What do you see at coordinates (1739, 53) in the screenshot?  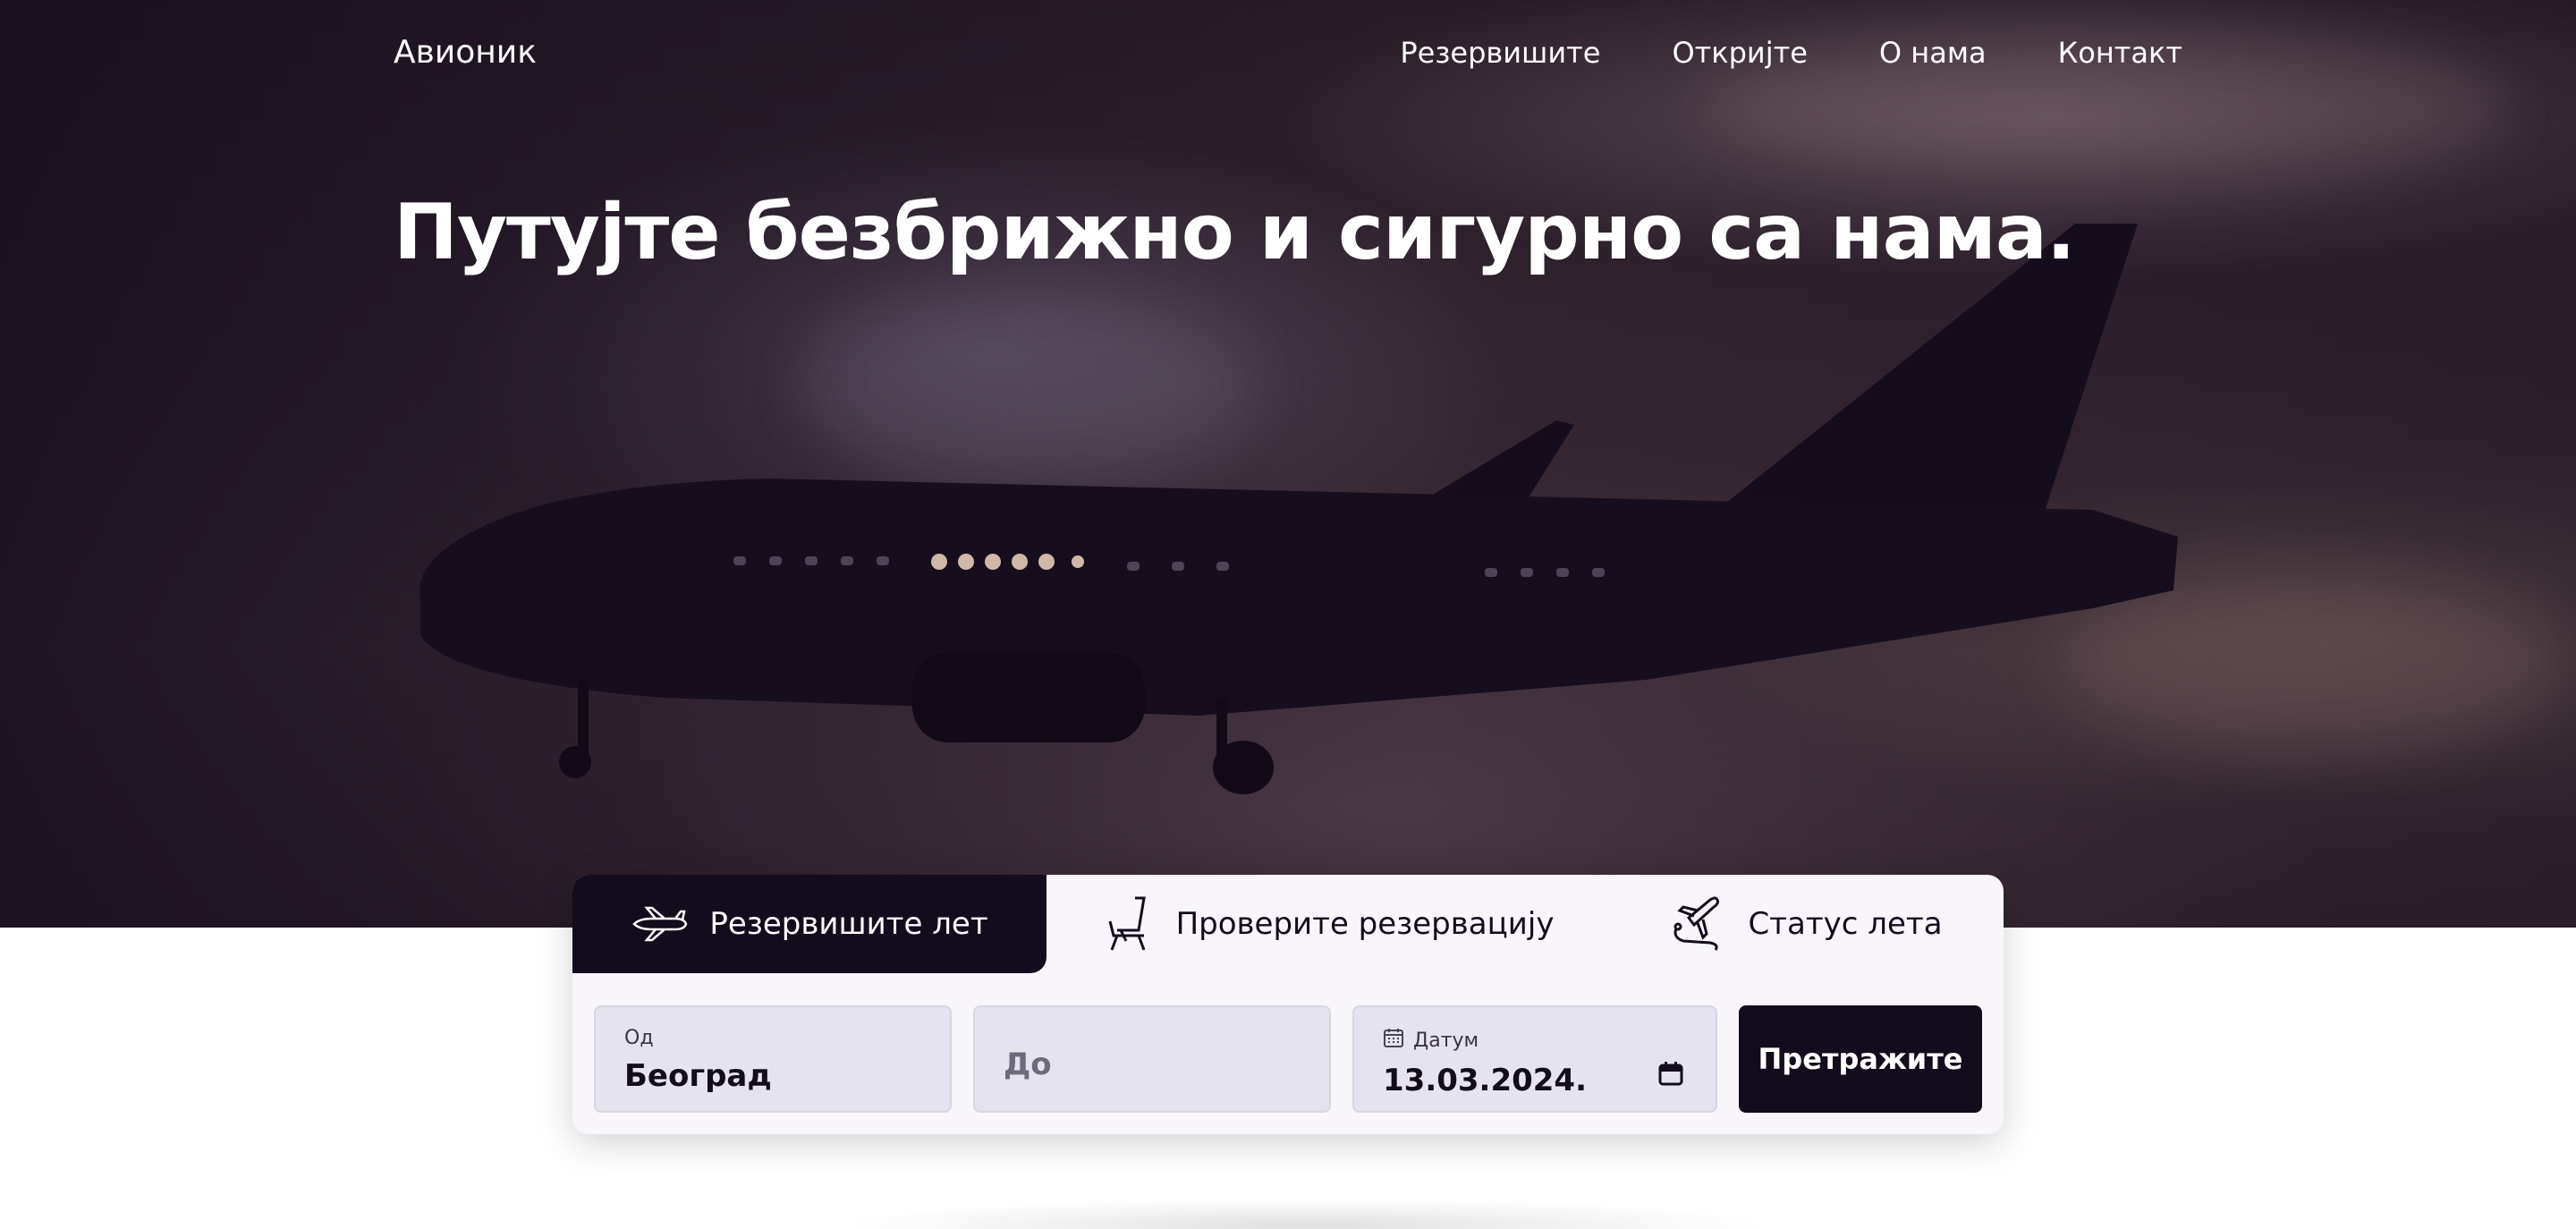 I see `nav-item-discover: Откријте` at bounding box center [1739, 53].